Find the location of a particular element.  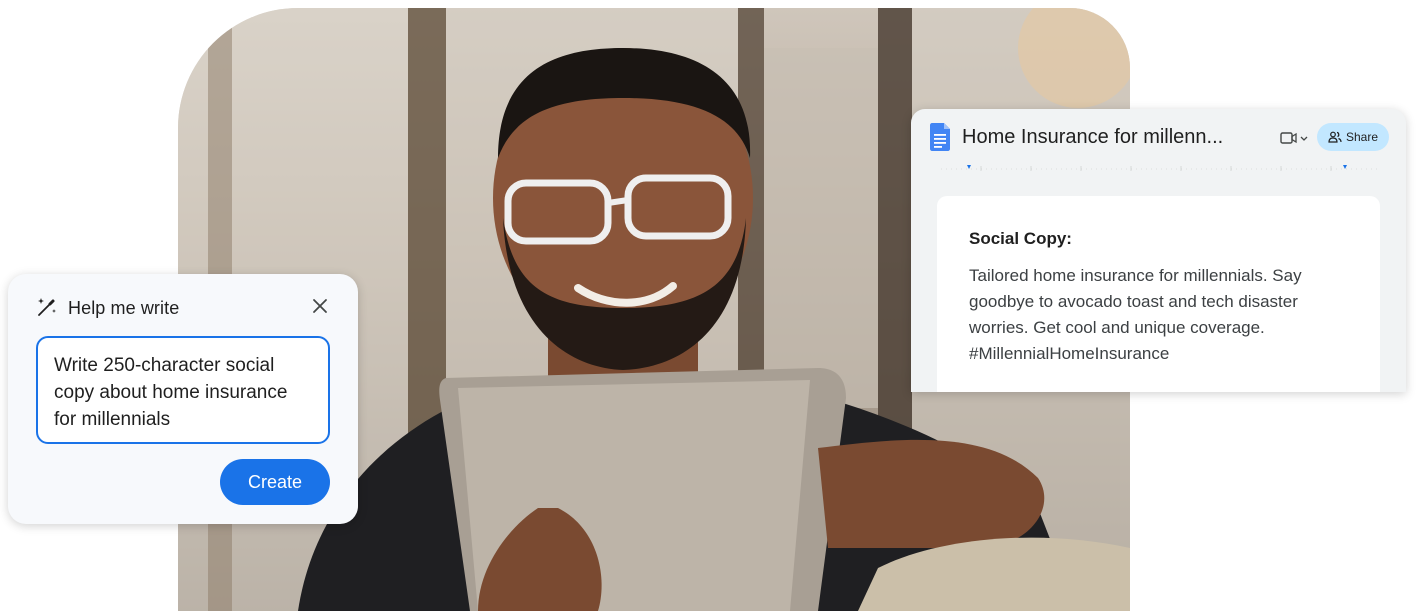

help-me-write-header: Help me write is located at coordinates (187, 308).